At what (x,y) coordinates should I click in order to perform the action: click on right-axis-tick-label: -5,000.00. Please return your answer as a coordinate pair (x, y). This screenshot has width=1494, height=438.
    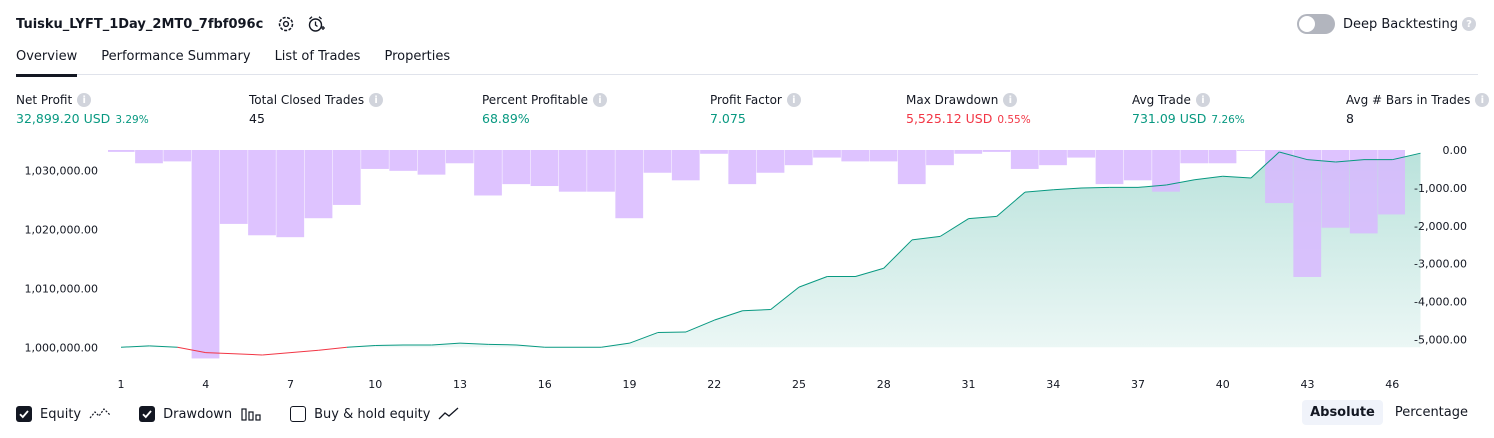
    Looking at the image, I should click on (1440, 340).